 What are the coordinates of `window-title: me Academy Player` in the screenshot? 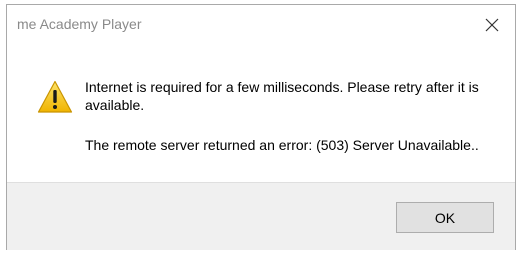 It's located at (79, 24).